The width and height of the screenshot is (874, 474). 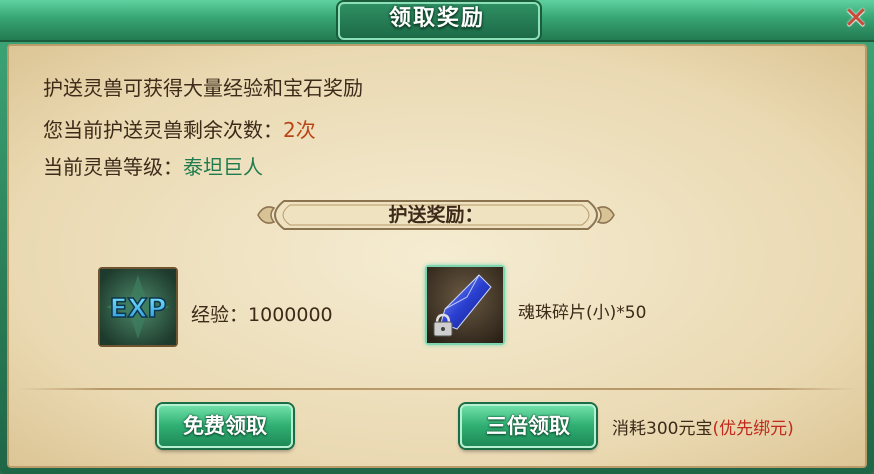 What do you see at coordinates (299, 130) in the screenshot?
I see `remaining-escorts-value: 2次` at bounding box center [299, 130].